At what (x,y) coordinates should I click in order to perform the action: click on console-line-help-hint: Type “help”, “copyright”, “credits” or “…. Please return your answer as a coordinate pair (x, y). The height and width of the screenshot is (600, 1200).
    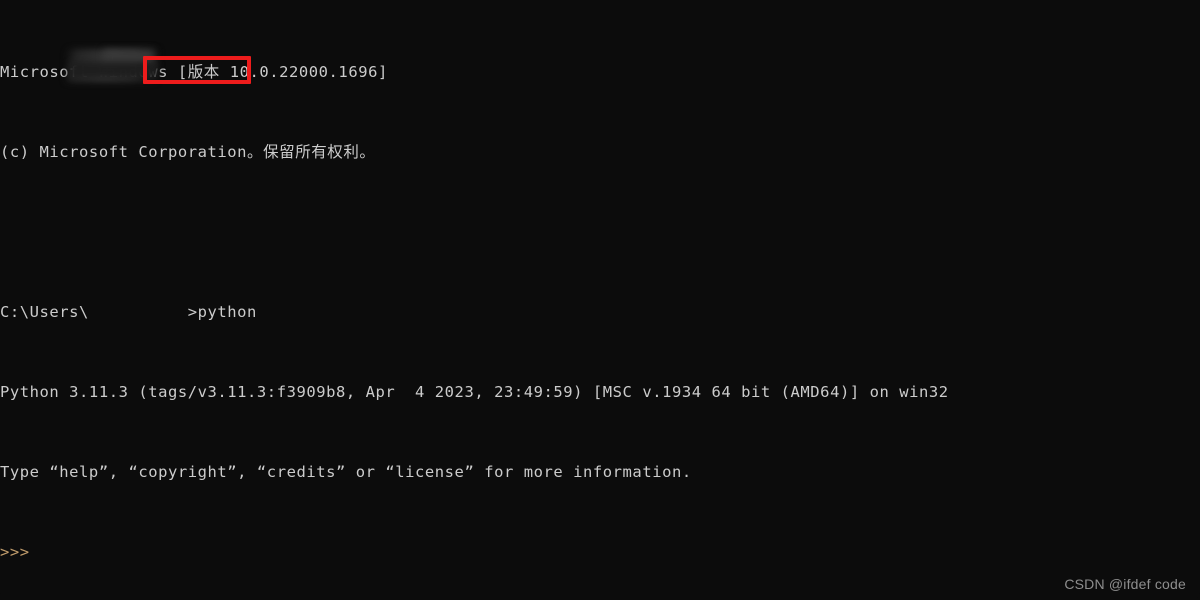
    Looking at the image, I should click on (346, 472).